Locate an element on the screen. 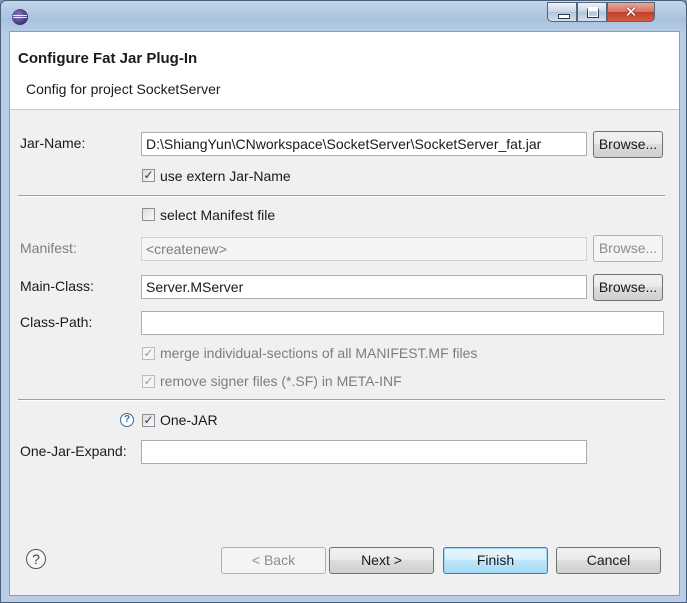 The image size is (687, 603). manifest-label: Manifest: is located at coordinates (48, 248).